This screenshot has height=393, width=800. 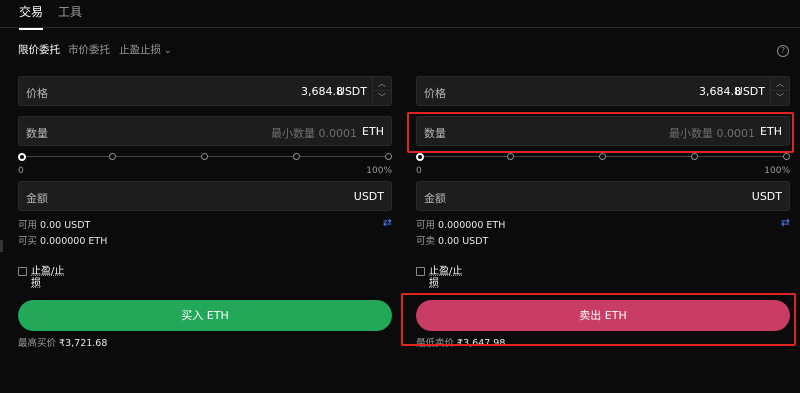 What do you see at coordinates (598, 319) in the screenshot?
I see `highlight-sell-button-box` at bounding box center [598, 319].